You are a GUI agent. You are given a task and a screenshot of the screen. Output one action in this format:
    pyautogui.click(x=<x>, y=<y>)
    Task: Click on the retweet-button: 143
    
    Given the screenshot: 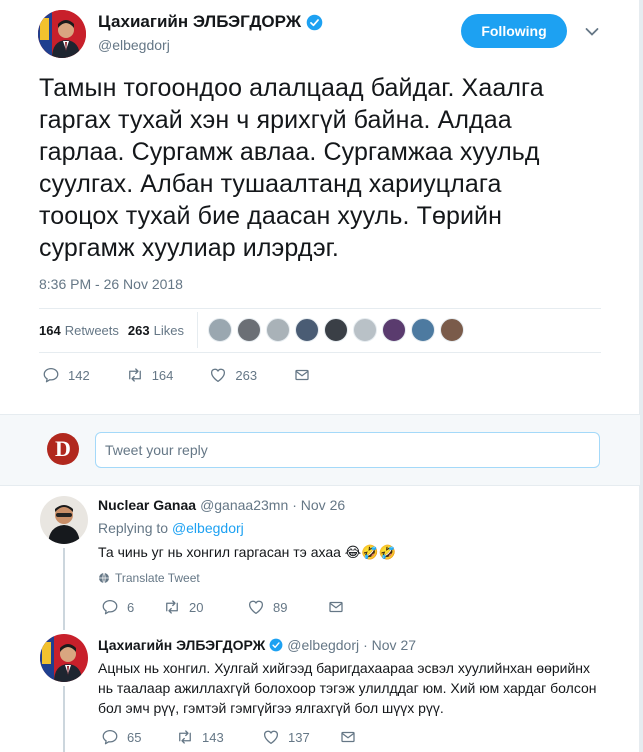 What is the action you would take?
    pyautogui.click(x=219, y=737)
    